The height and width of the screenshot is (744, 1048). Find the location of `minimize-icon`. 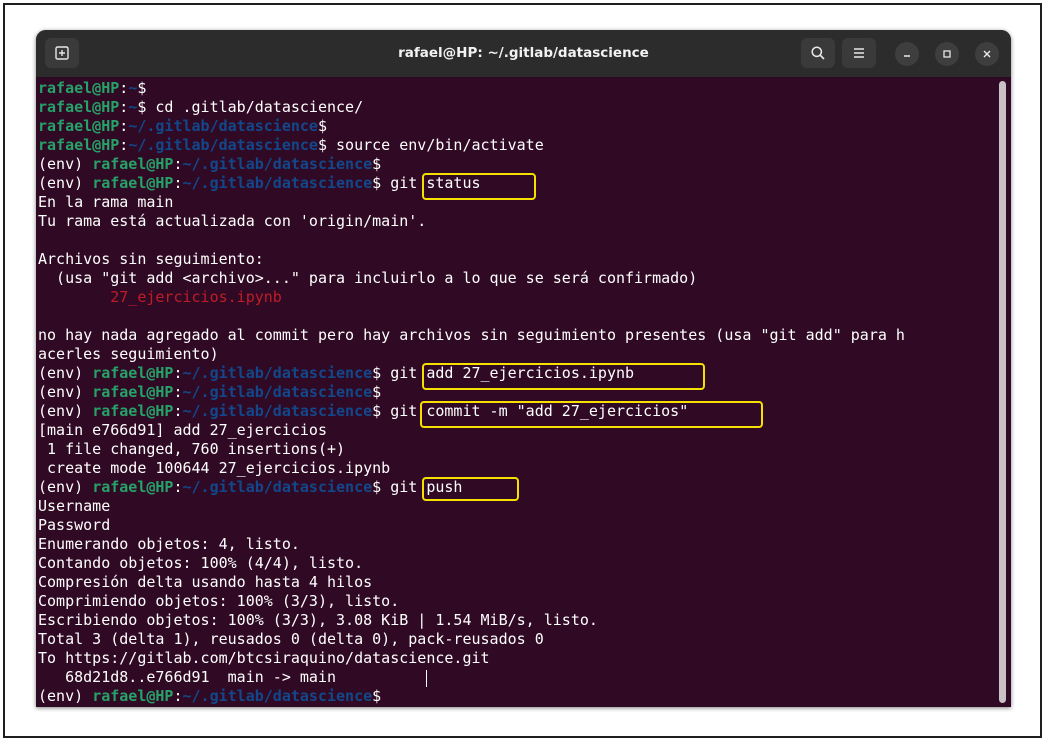

minimize-icon is located at coordinates (907, 56).